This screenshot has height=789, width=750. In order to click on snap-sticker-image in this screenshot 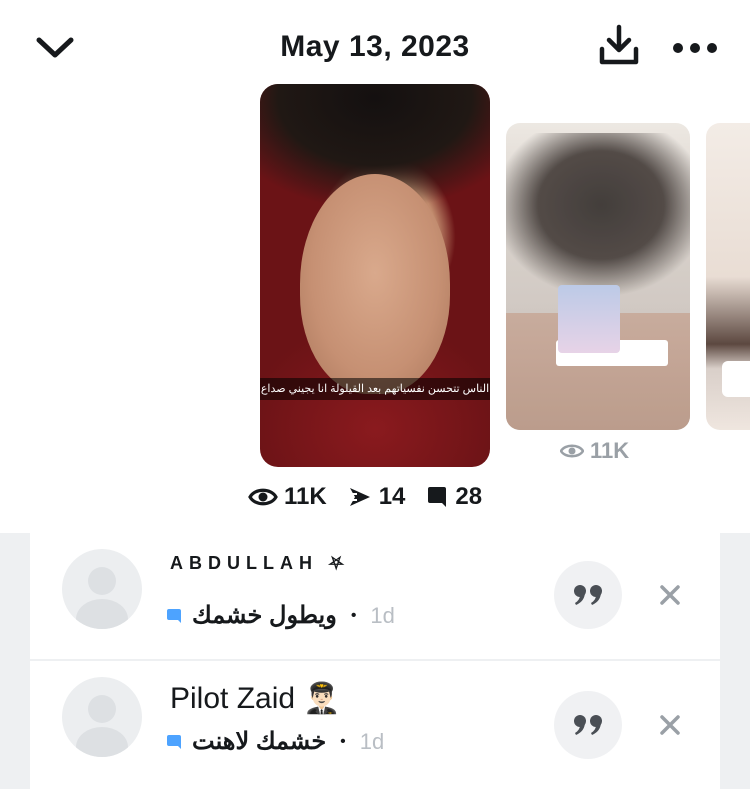, I will do `click(589, 319)`.